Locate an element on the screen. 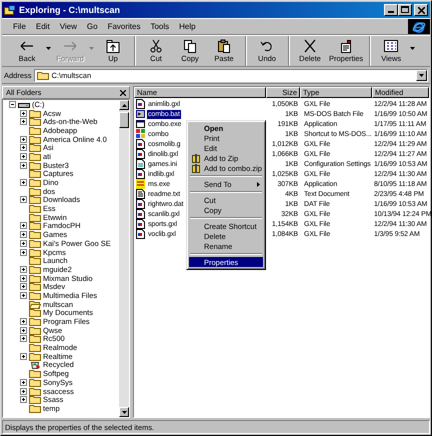 Image resolution: width=432 pixels, height=436 pixels. text-file-icon is located at coordinates (140, 194).